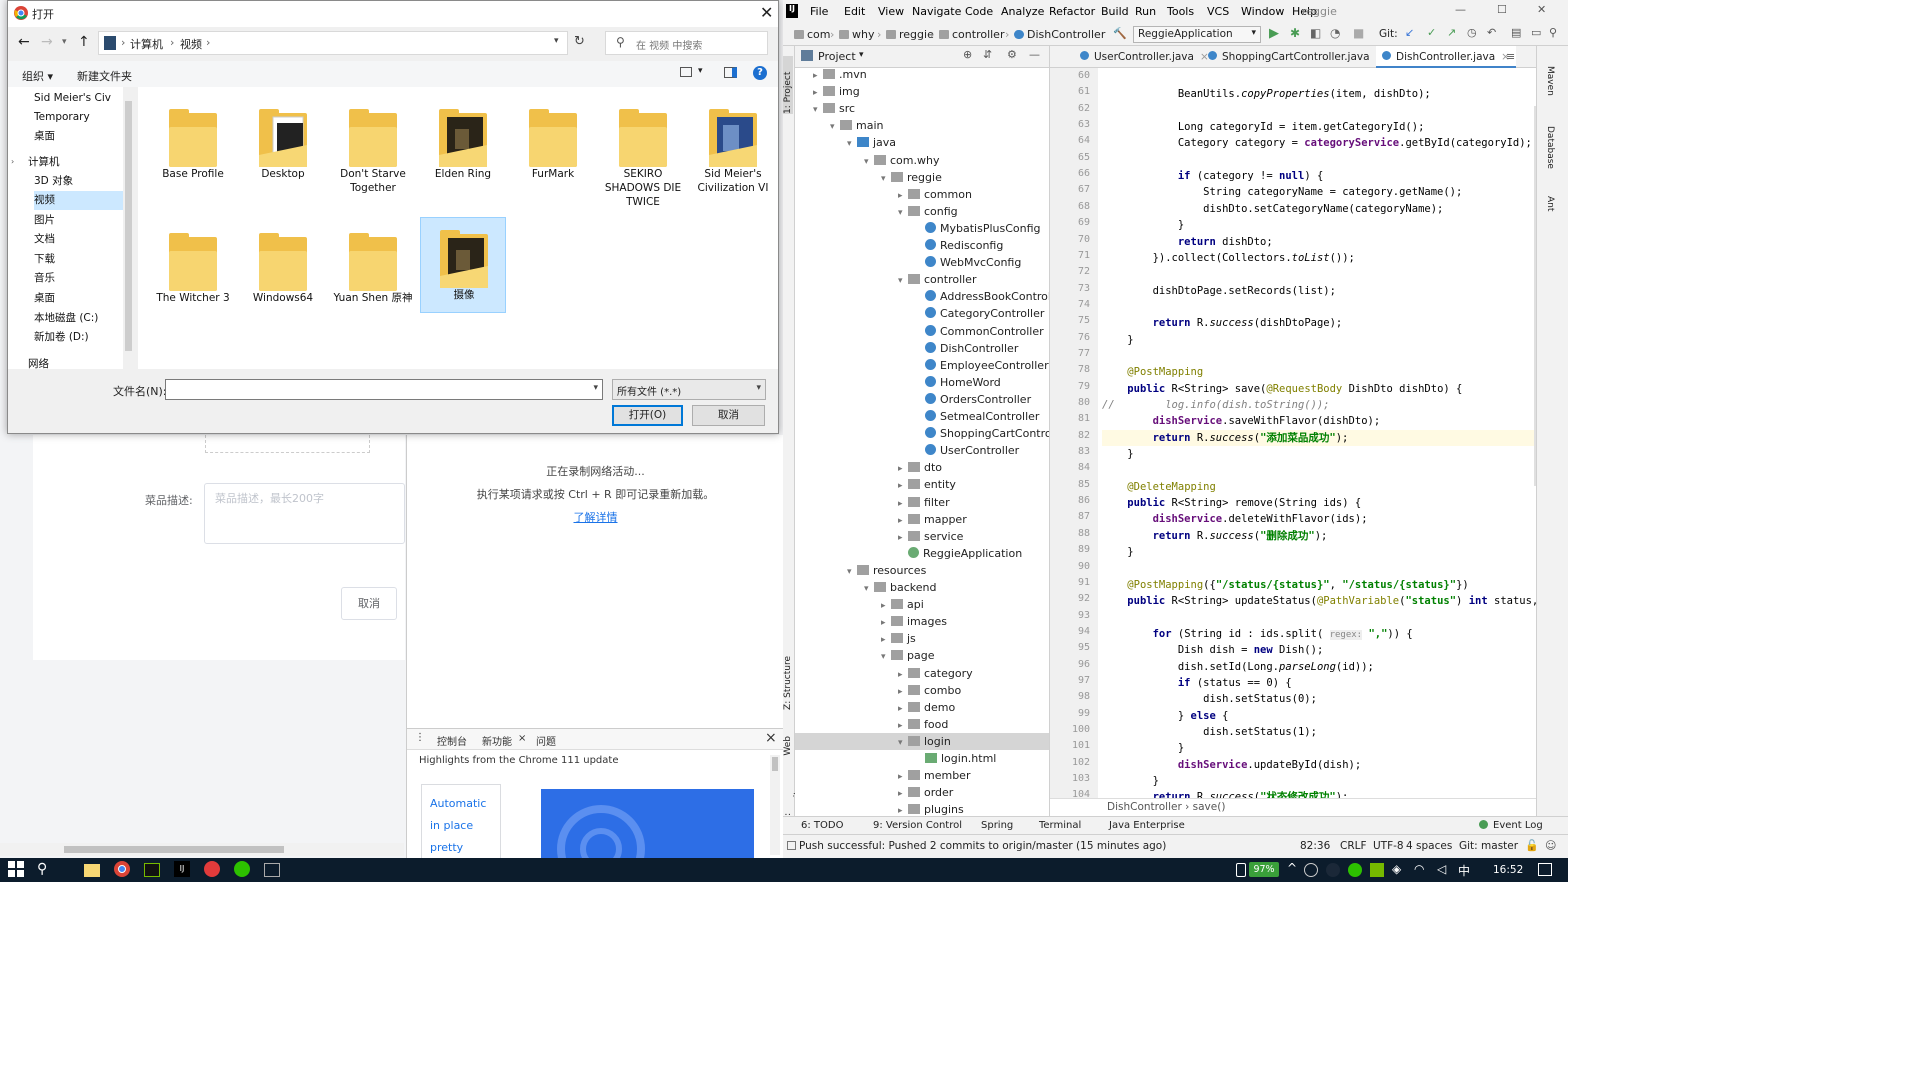 The width and height of the screenshot is (1920, 1080). Describe the element at coordinates (81, 181) in the screenshot. I see `nav-item-4: 3D 对象` at that location.